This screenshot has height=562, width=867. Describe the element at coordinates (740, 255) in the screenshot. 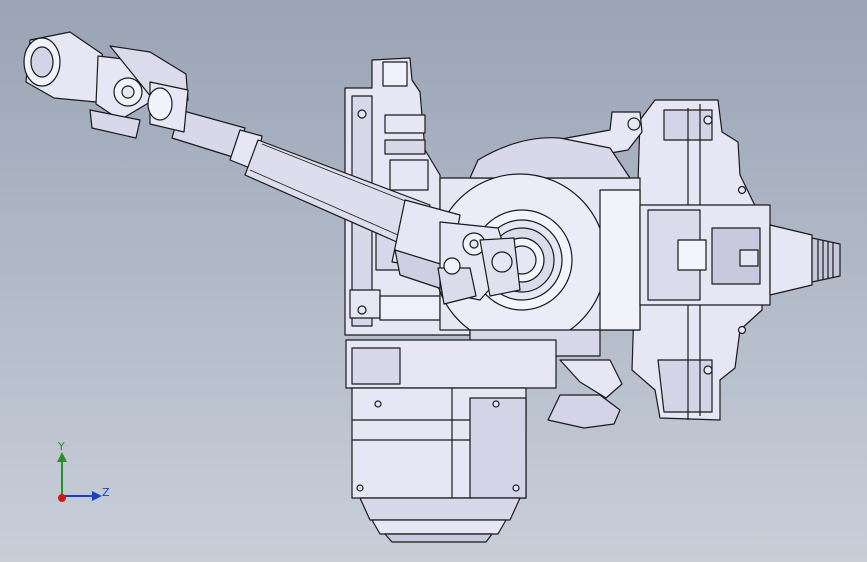

I see `outer-jacket-tube` at that location.